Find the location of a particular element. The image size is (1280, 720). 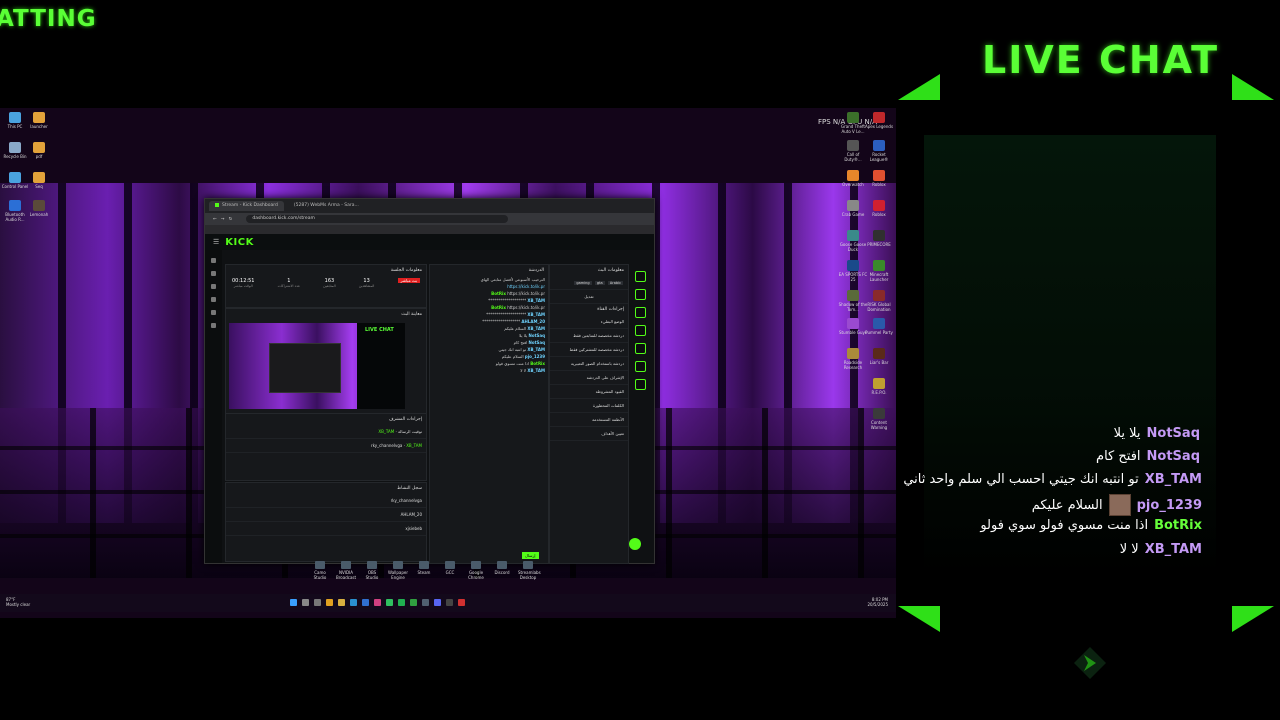

start-icon is located at coordinates (293, 602).